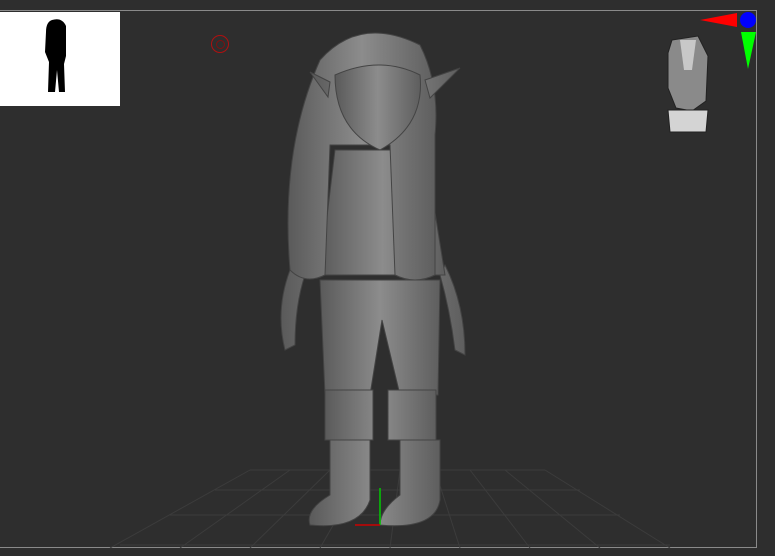  What do you see at coordinates (718, 20) in the screenshot?
I see `x-axis-arrow-icon` at bounding box center [718, 20].